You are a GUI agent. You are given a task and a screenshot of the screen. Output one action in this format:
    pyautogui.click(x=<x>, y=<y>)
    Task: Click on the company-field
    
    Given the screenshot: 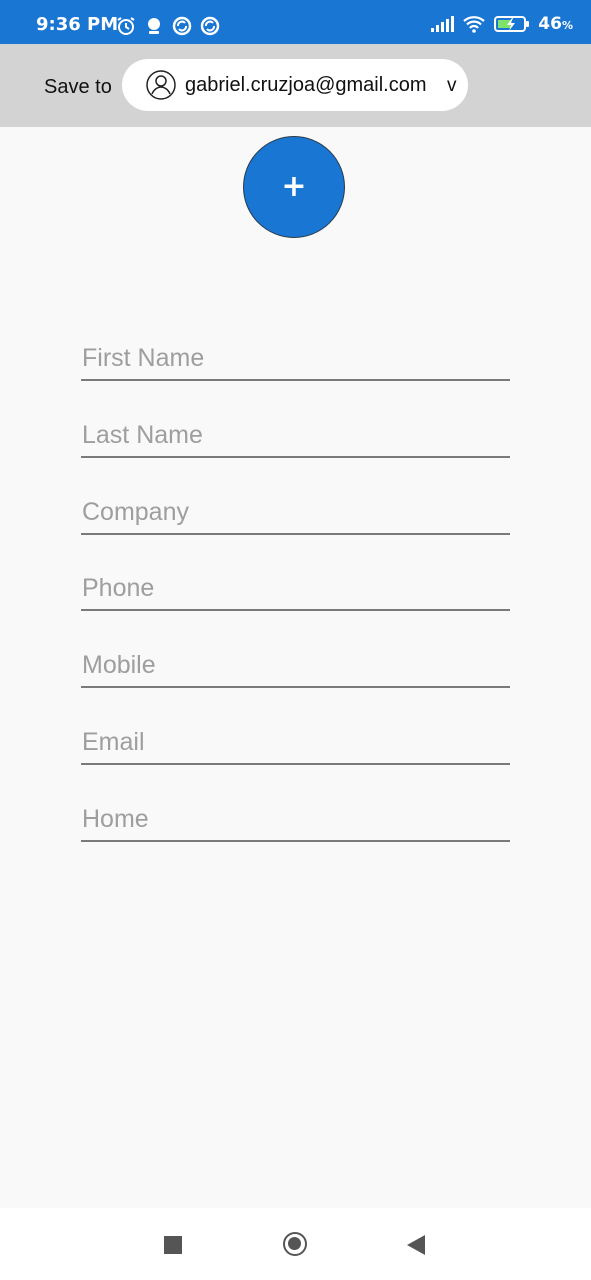 What is the action you would take?
    pyautogui.click(x=295, y=513)
    